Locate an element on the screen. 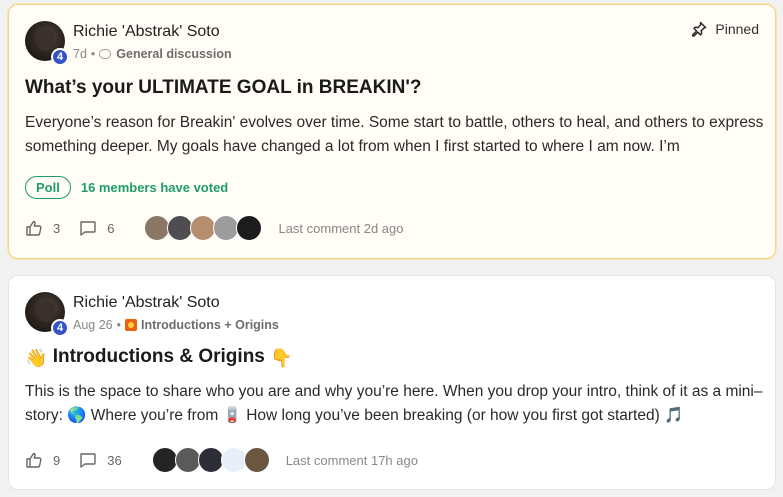 This screenshot has width=783, height=497. pinned-tag: Pinned is located at coordinates (725, 29).